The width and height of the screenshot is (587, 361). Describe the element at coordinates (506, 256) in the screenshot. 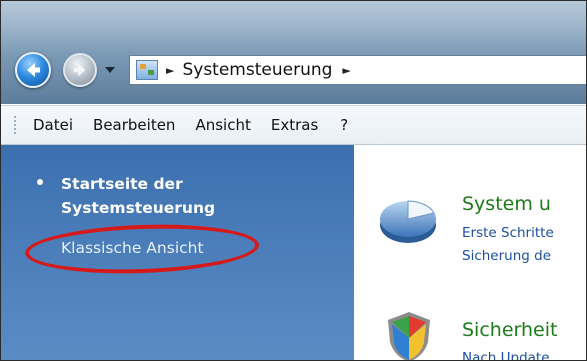

I see `category-system-link-2: Sicherung de` at that location.